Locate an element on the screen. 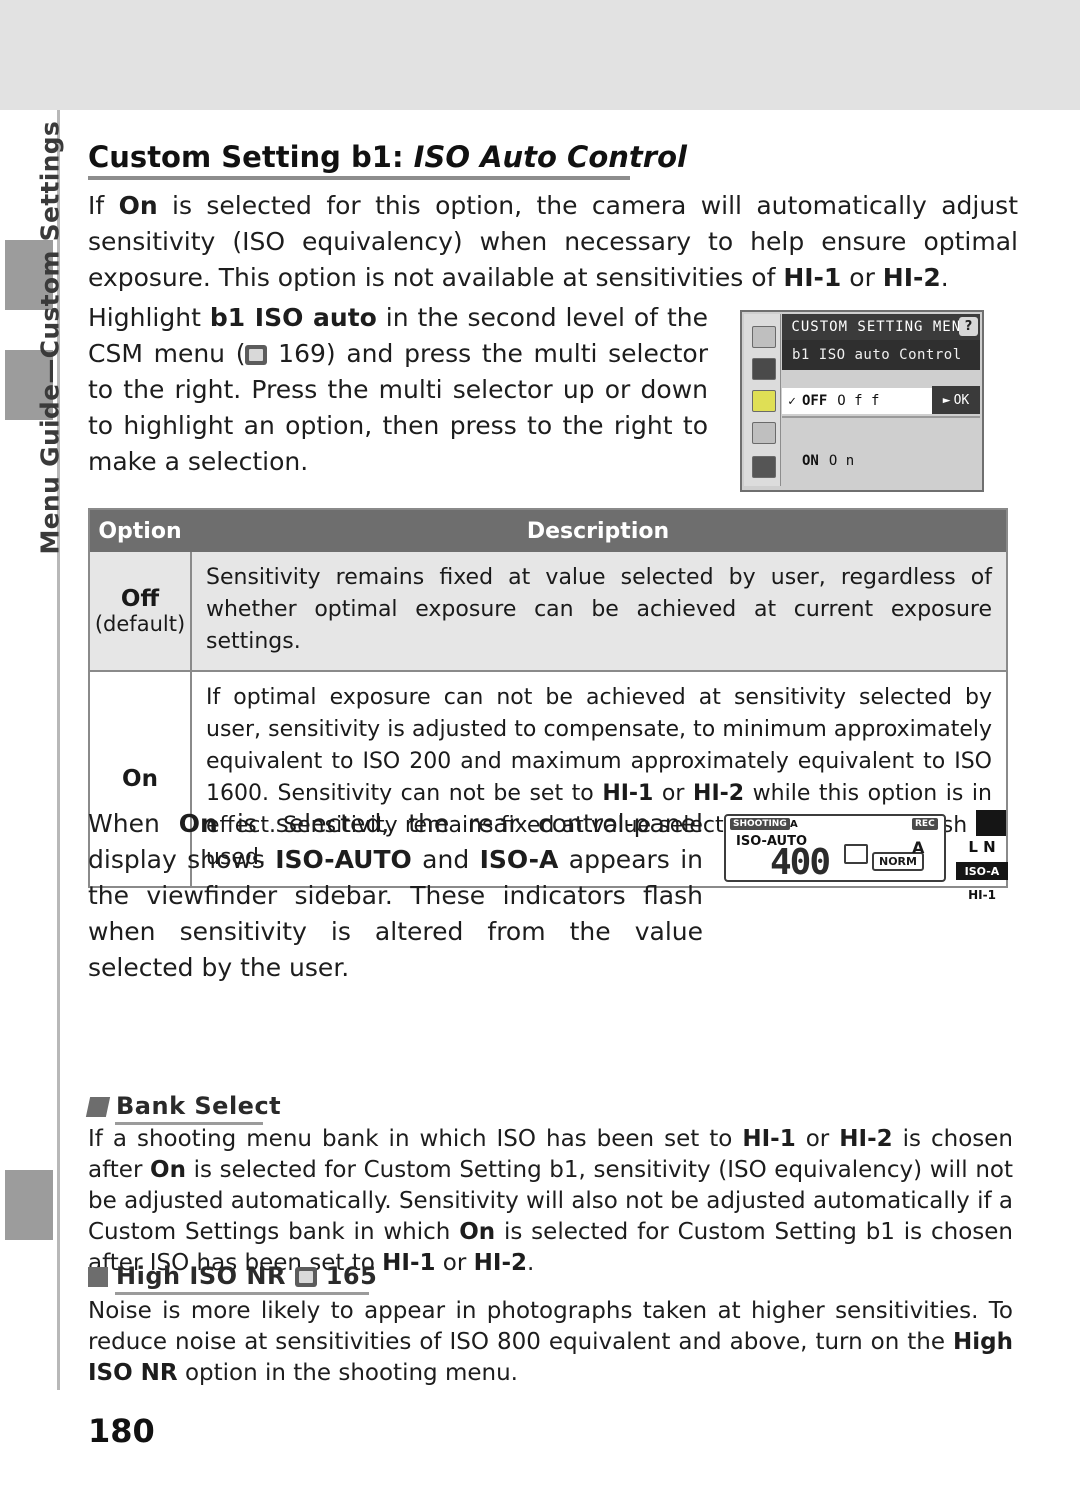  exposure-mode-letter: A is located at coordinates (918, 847).